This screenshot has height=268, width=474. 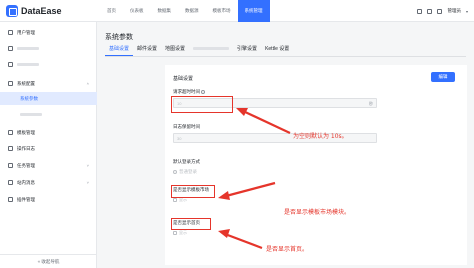 I want to click on sidebar-item-label: 任务管理, so click(x=26, y=165).